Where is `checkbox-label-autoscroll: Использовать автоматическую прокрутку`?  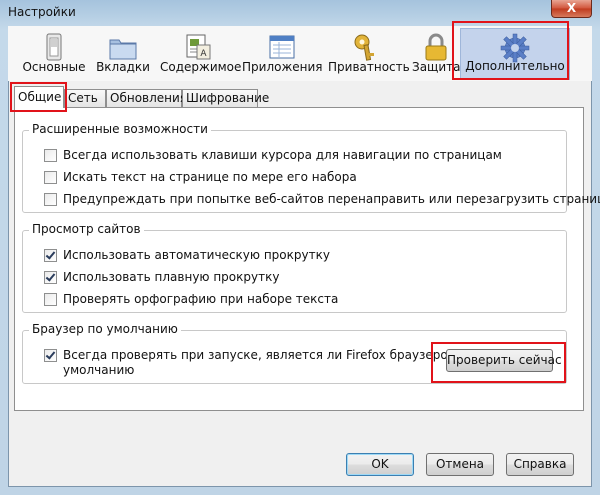
checkbox-label-autoscroll: Использовать автоматическую прокрутку is located at coordinates (196, 255).